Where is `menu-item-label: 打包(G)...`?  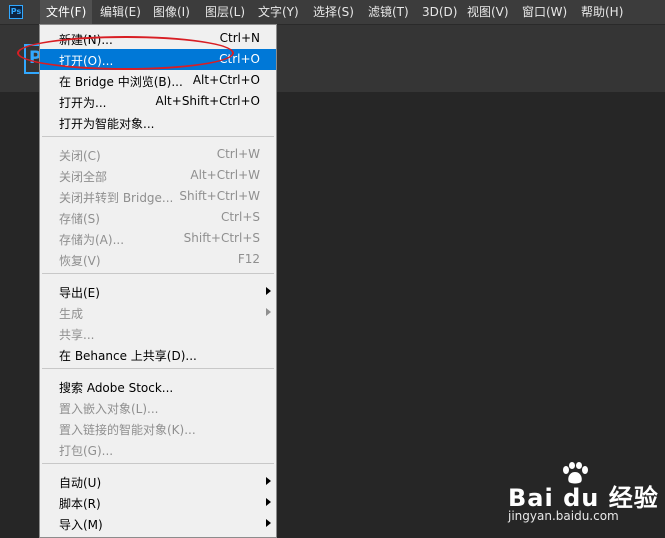
menu-item-label: 打包(G)... is located at coordinates (86, 451).